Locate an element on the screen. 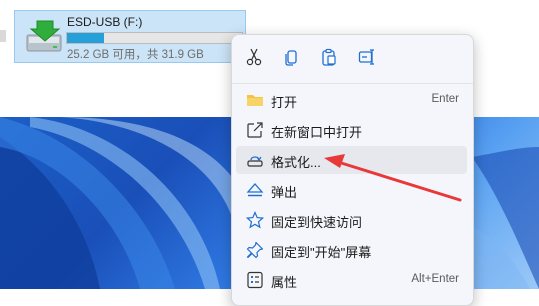 Image resolution: width=539 pixels, height=306 pixels. menu-item-shortcut: Alt+Enter is located at coordinates (435, 279).